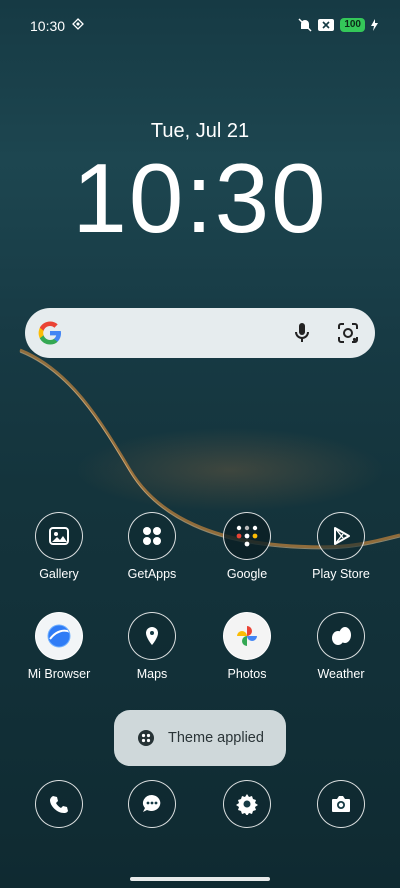 Image resolution: width=400 pixels, height=888 pixels. What do you see at coordinates (48, 26) in the screenshot?
I see `status-time: 10:30` at bounding box center [48, 26].